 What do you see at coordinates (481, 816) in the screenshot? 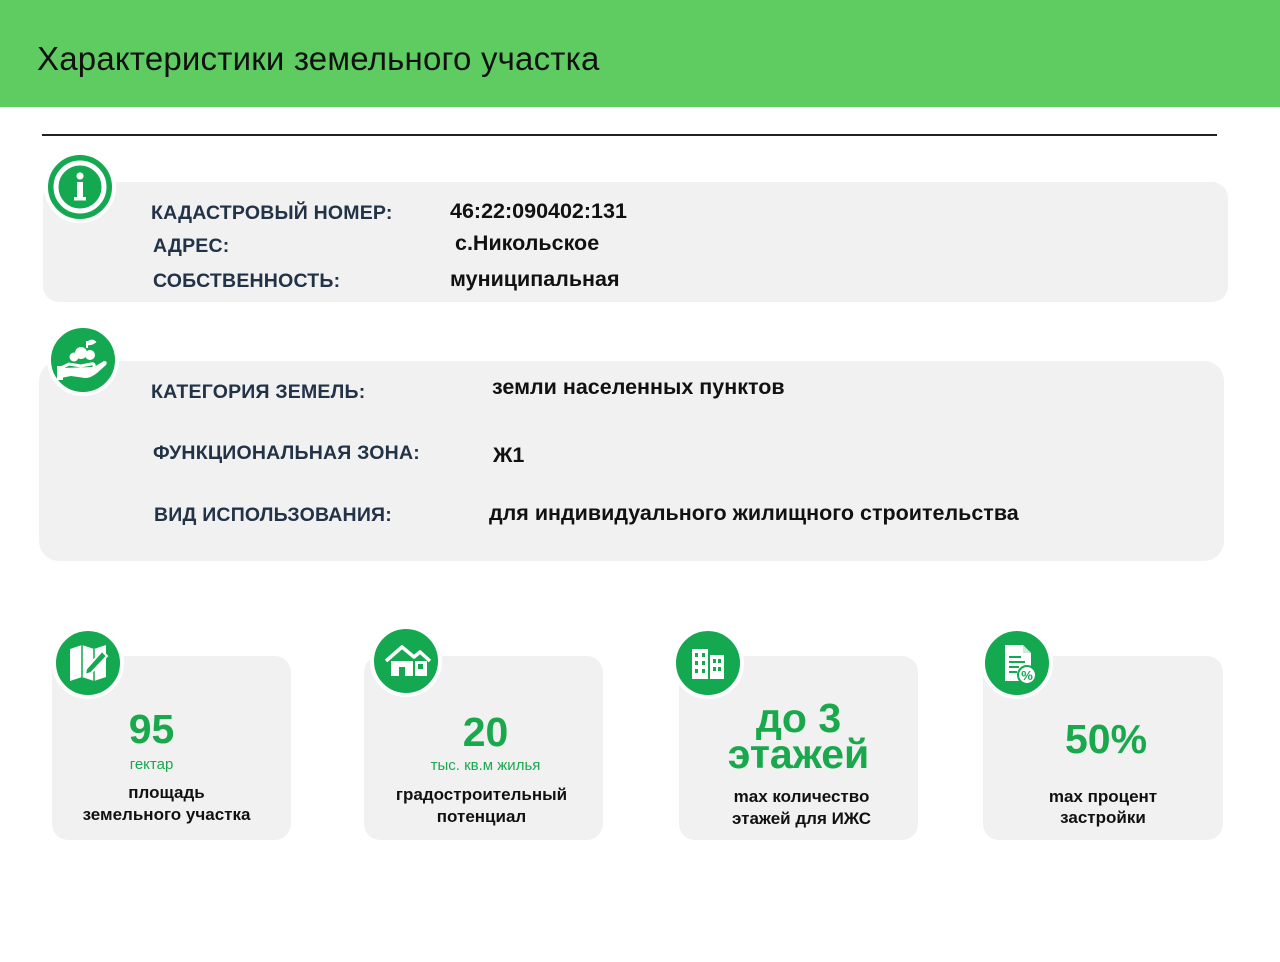
I see `potential-desc-line2: потенциал` at bounding box center [481, 816].